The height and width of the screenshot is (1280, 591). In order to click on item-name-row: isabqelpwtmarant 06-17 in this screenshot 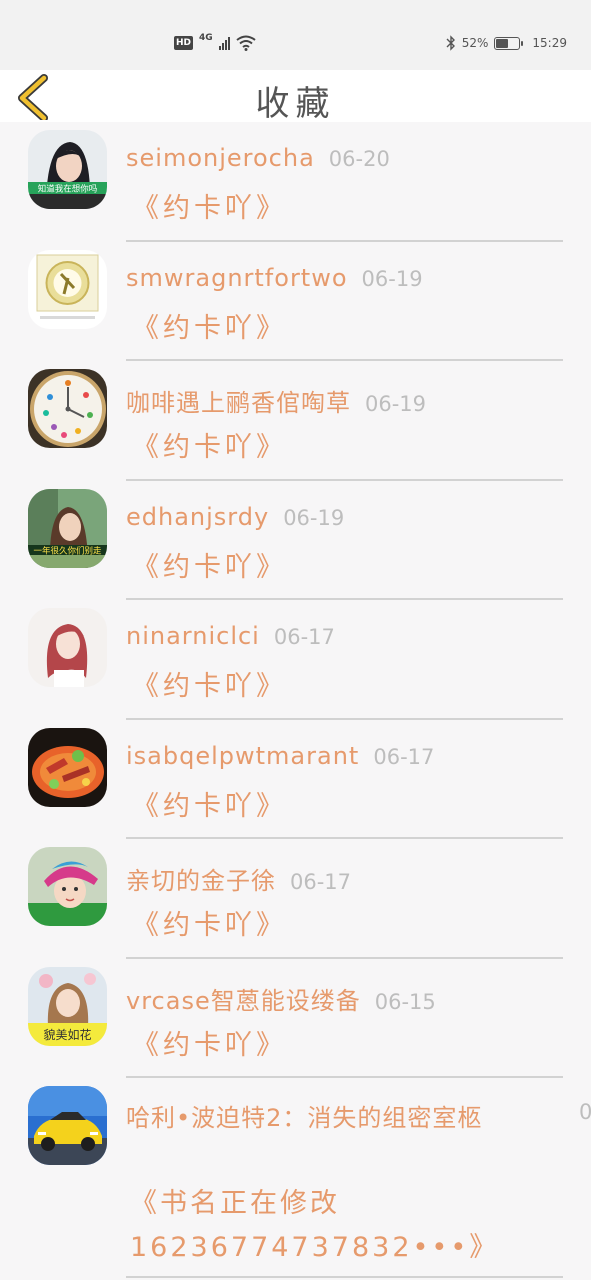, I will do `click(358, 756)`.